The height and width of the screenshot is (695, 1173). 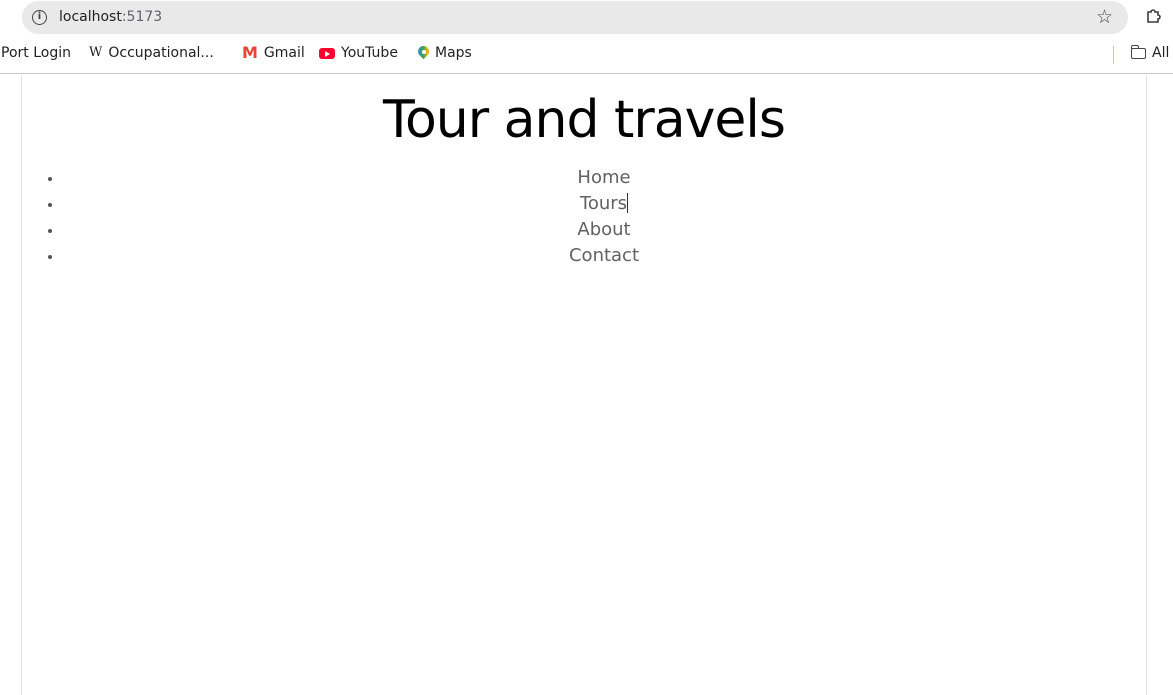 I want to click on bookmark-youtube: YouTube, so click(x=358, y=53).